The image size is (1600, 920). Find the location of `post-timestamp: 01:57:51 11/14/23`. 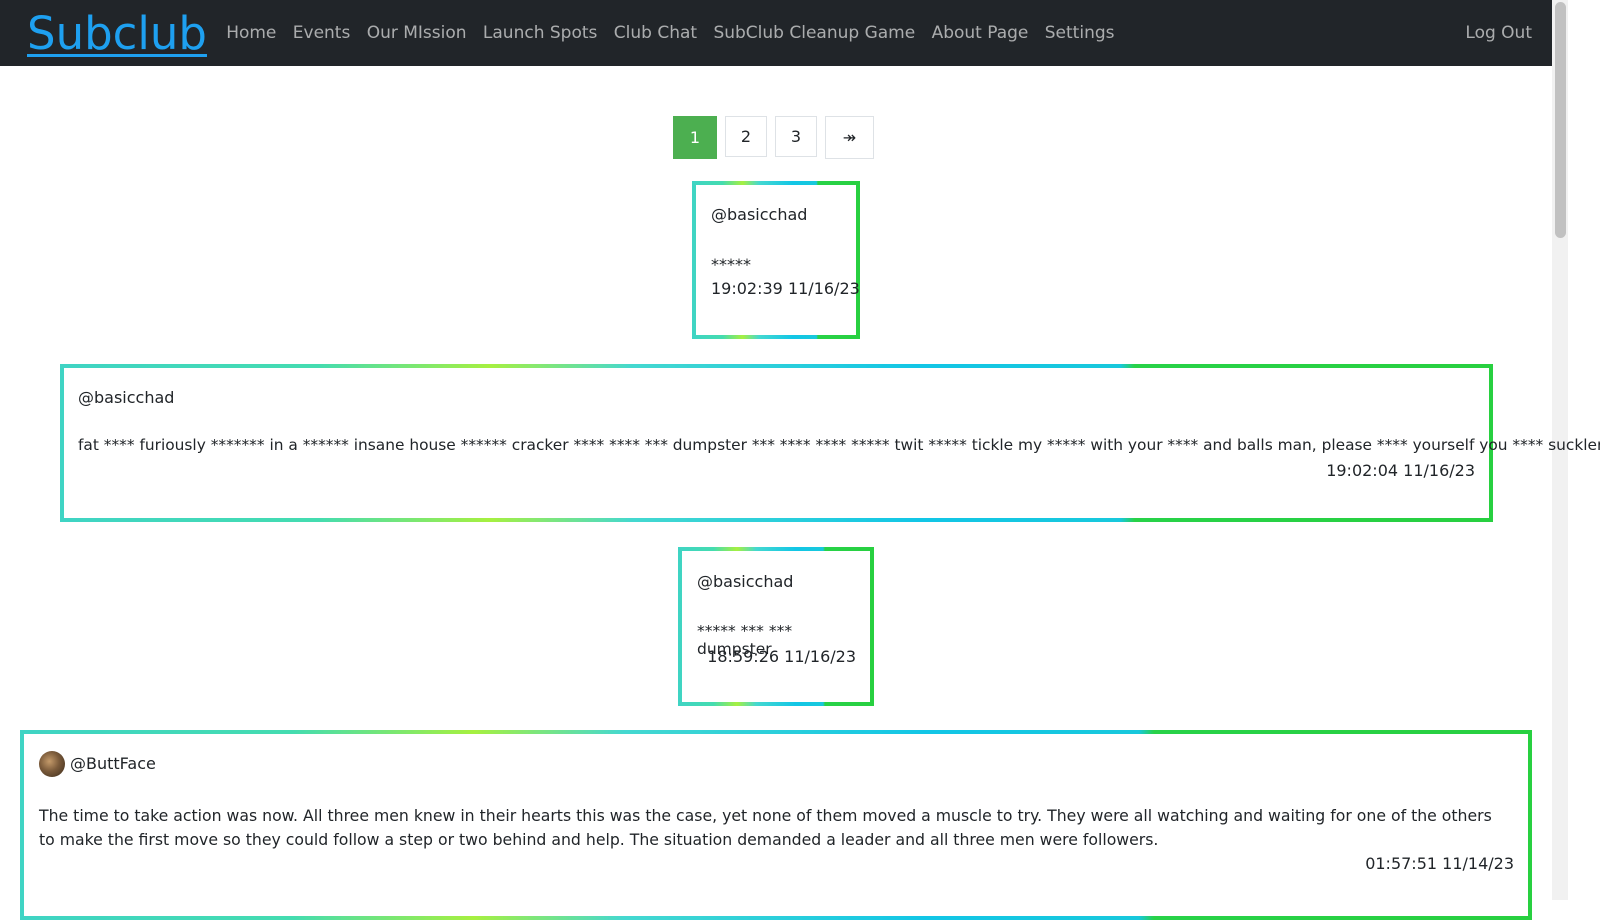

post-timestamp: 01:57:51 11/14/23 is located at coordinates (1439, 863).